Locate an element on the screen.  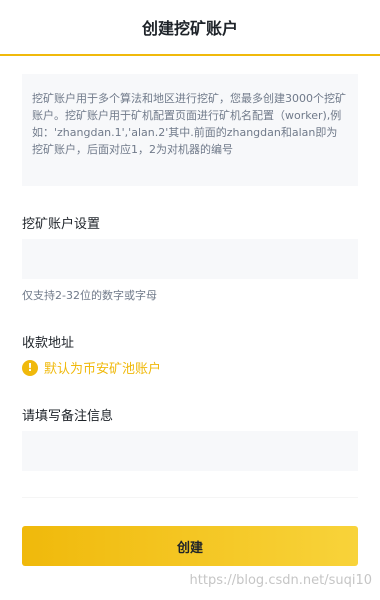
create-button: 创建 is located at coordinates (190, 546).